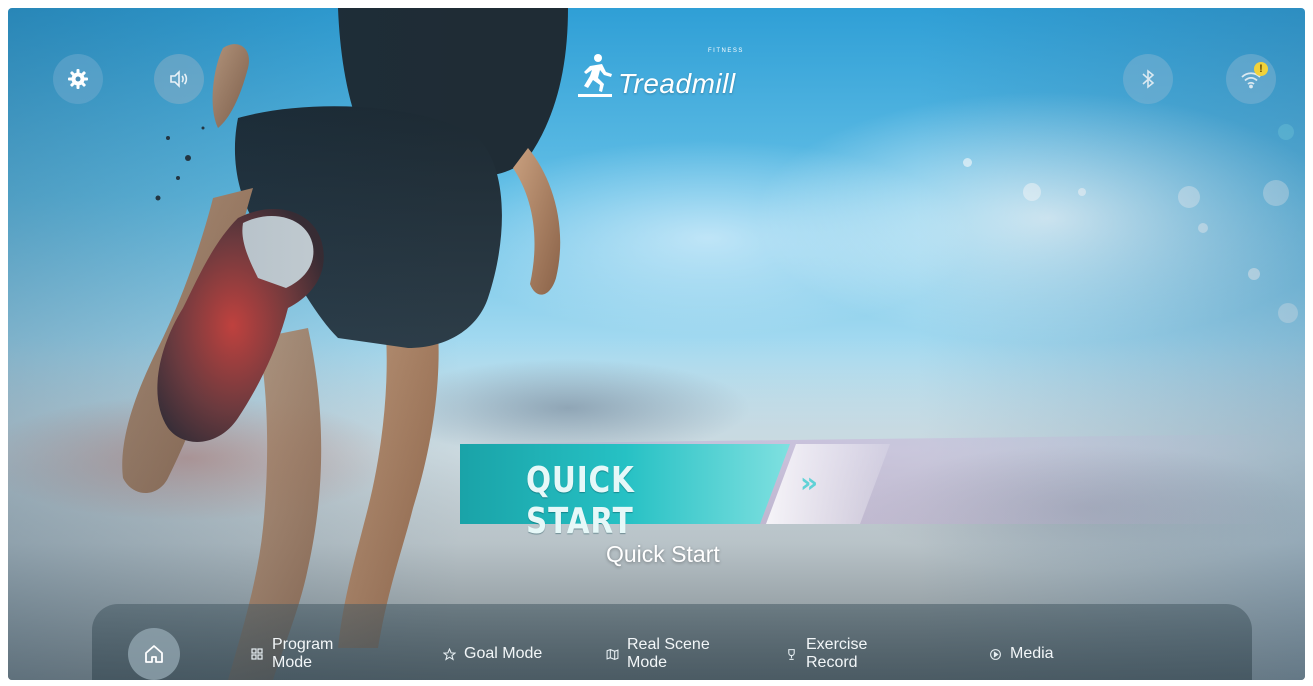  What do you see at coordinates (612, 654) in the screenshot?
I see `map-icon` at bounding box center [612, 654].